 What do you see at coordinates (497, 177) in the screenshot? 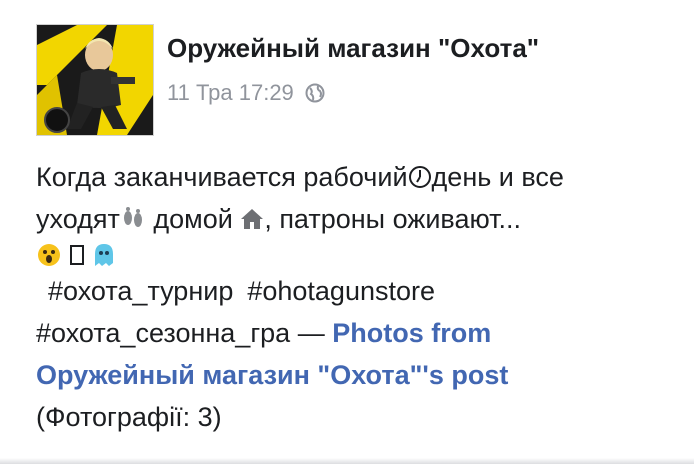
I see `post-text: день и все` at bounding box center [497, 177].